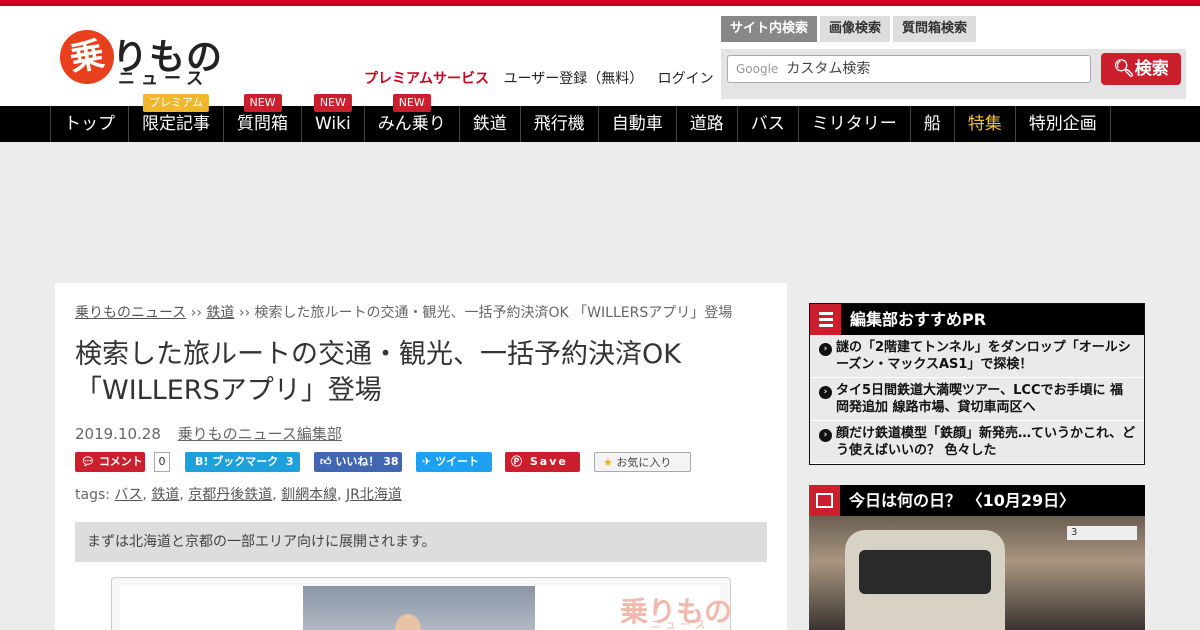 The image size is (1200, 630). I want to click on nav-item-features: 特集, so click(985, 124).